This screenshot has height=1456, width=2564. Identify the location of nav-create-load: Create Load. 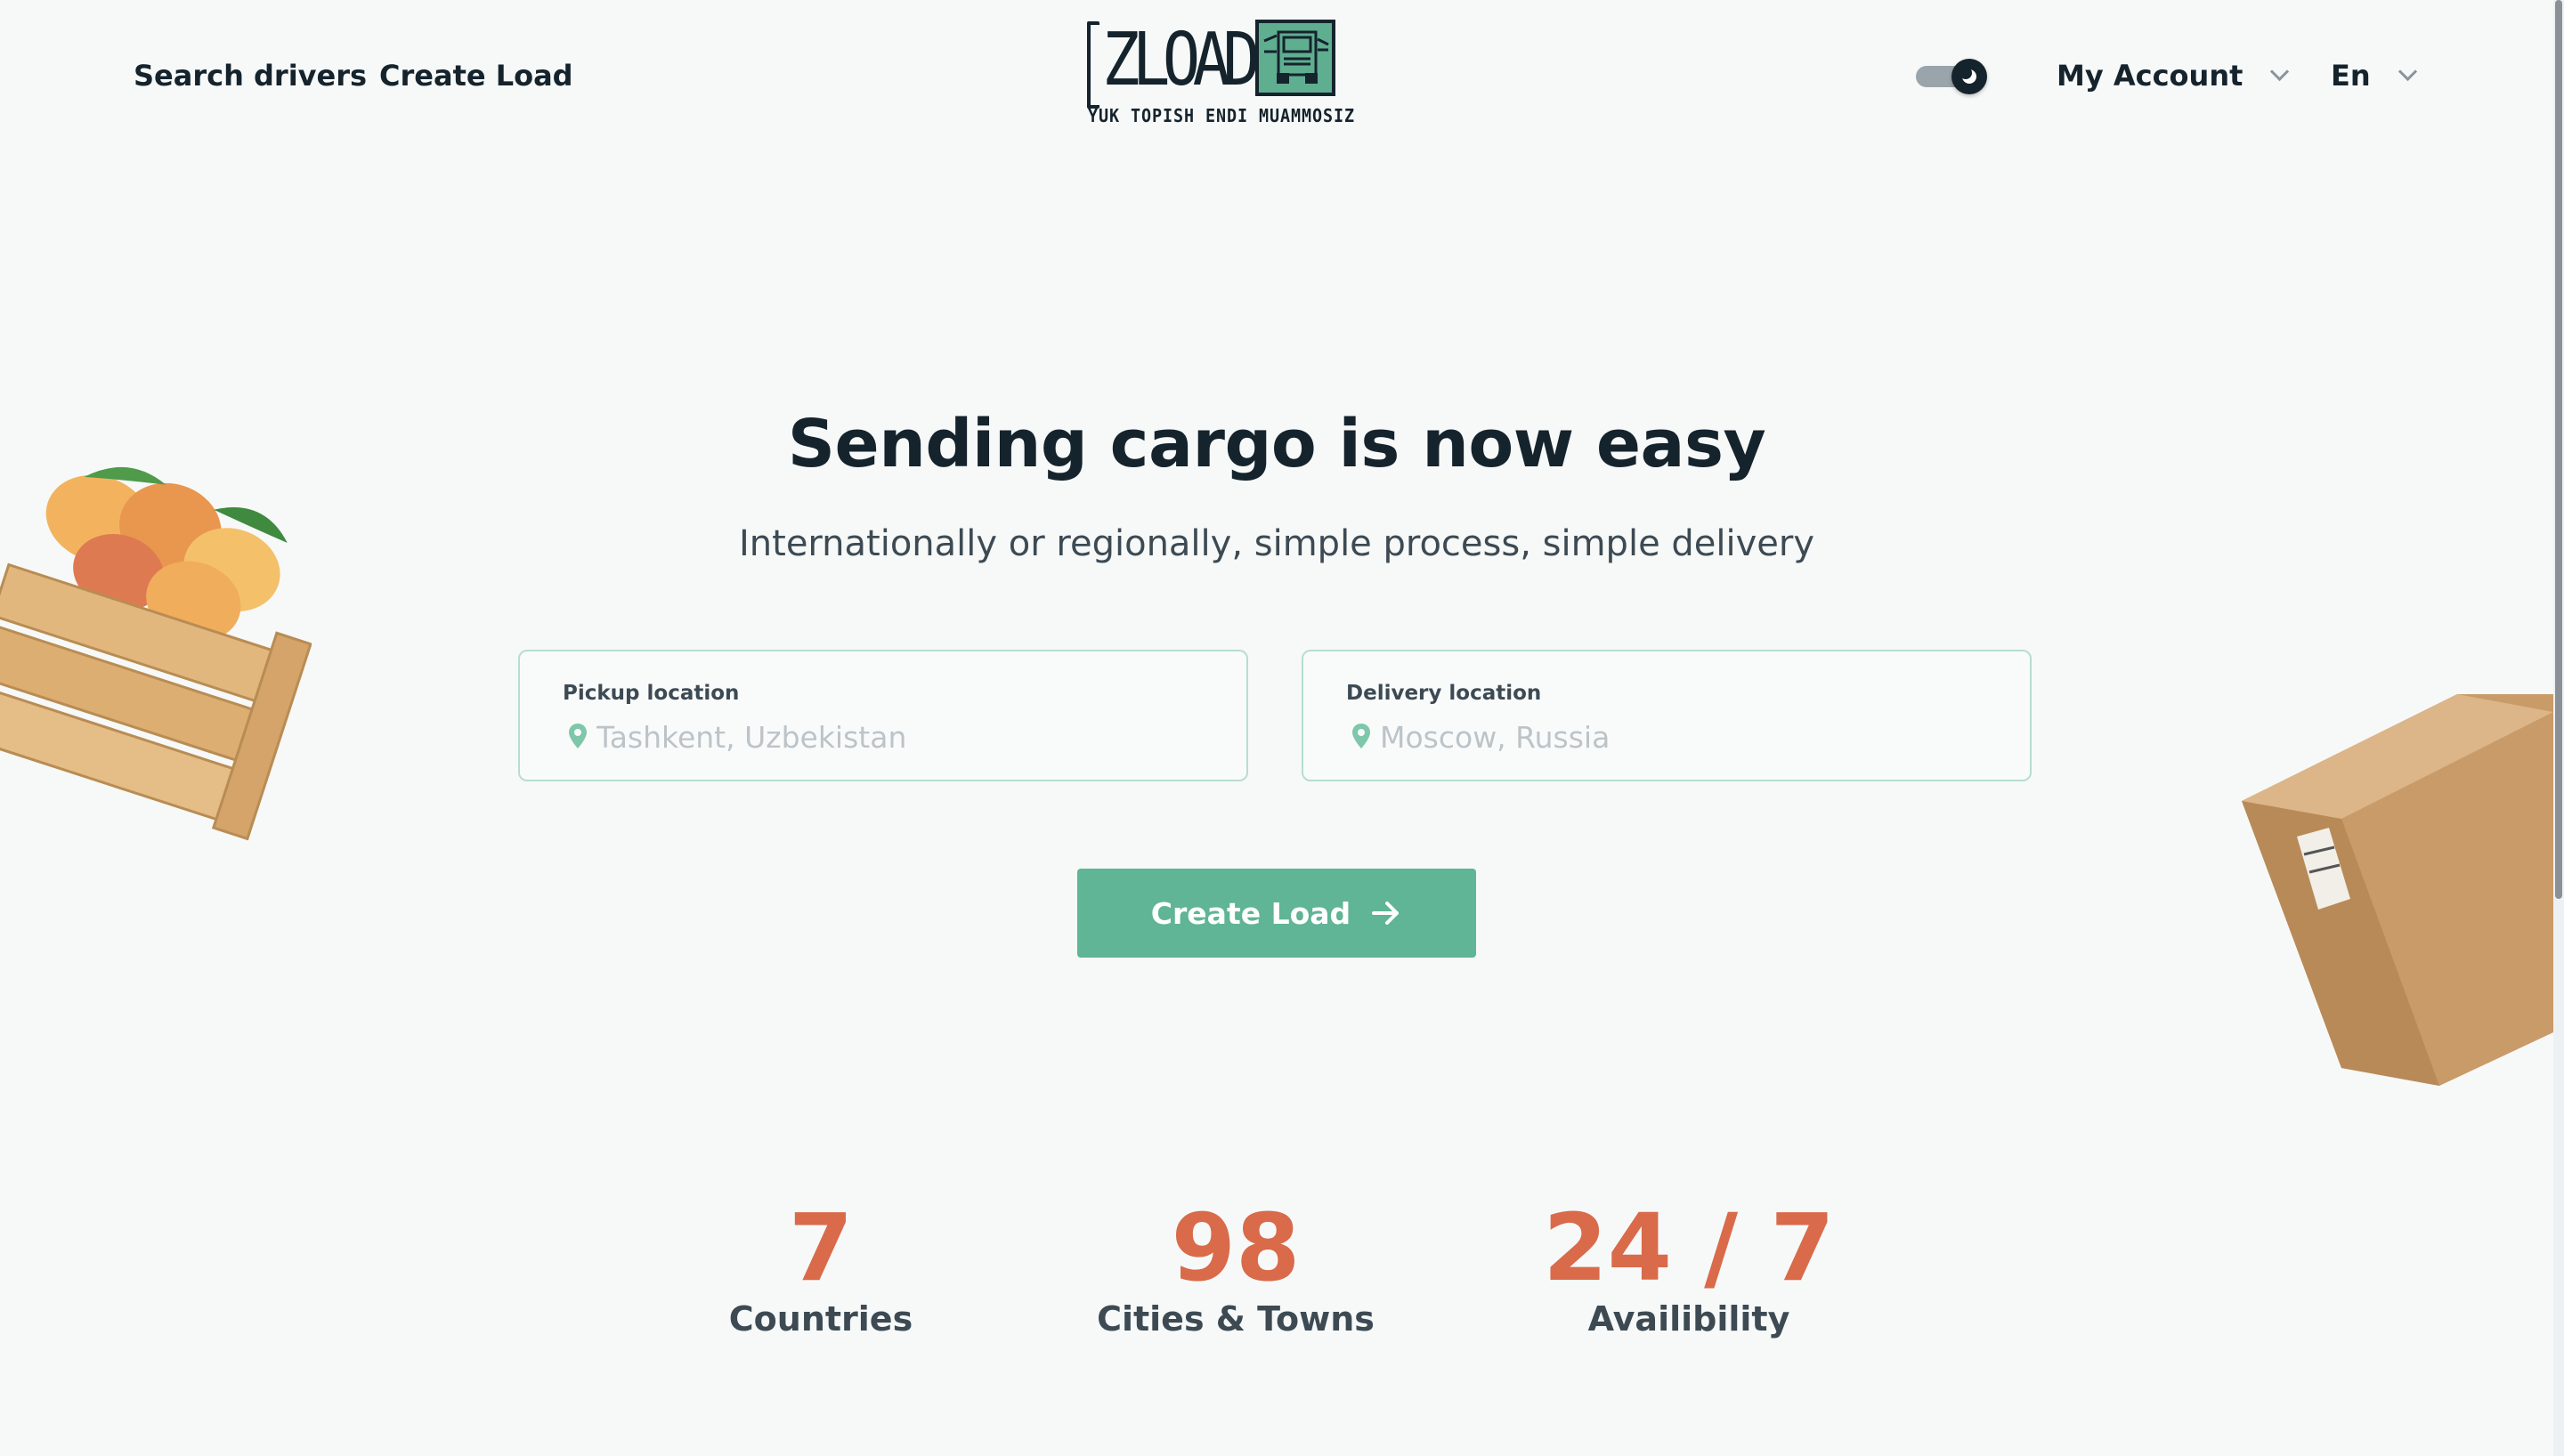
(476, 76).